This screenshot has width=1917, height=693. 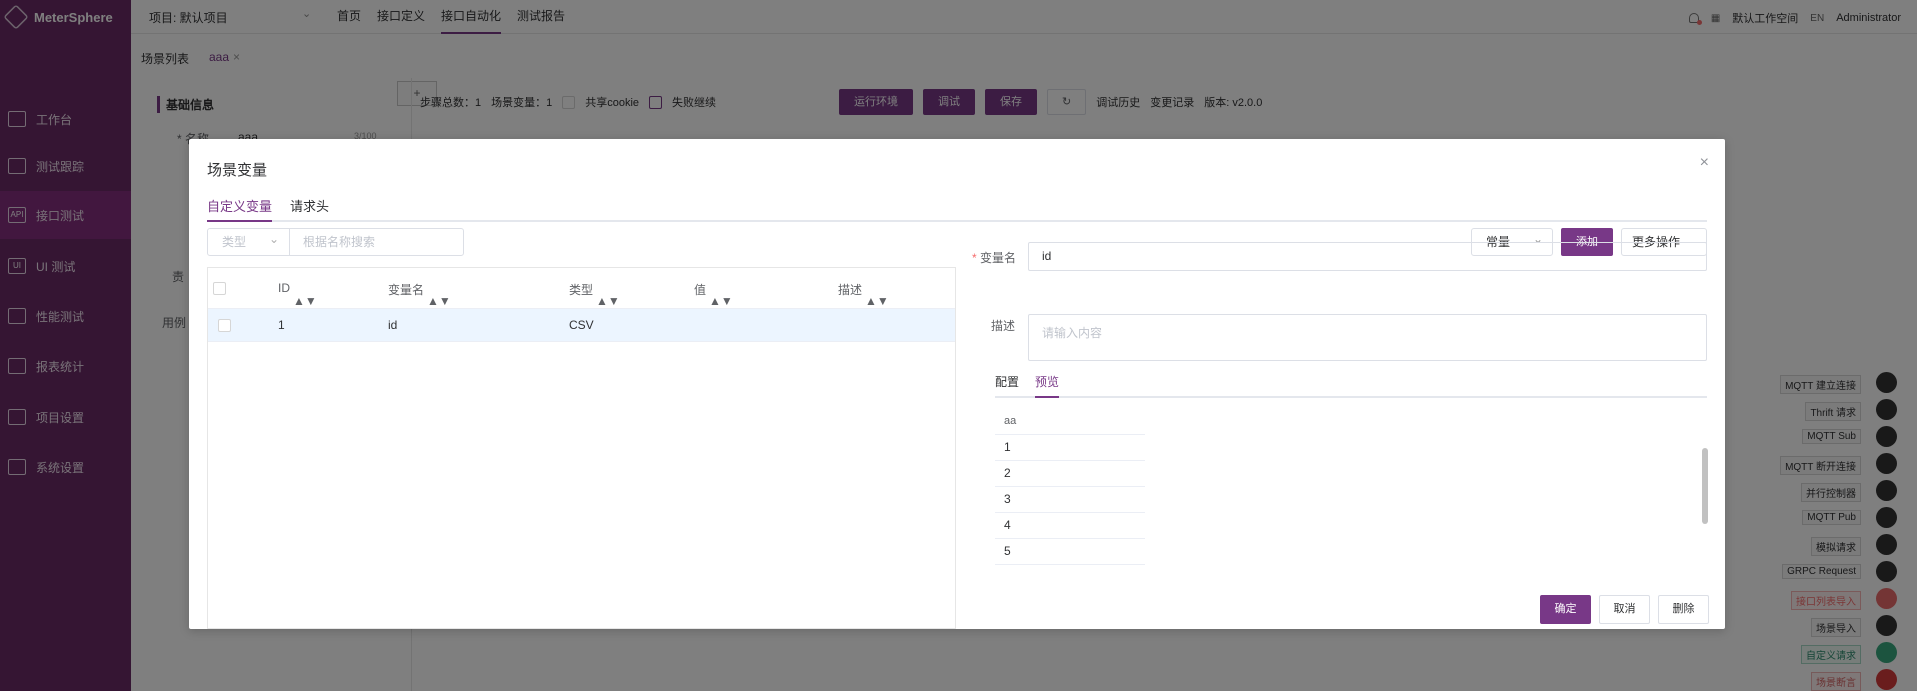 I want to click on header-type: 类型 ▲▼, so click(x=594, y=294).